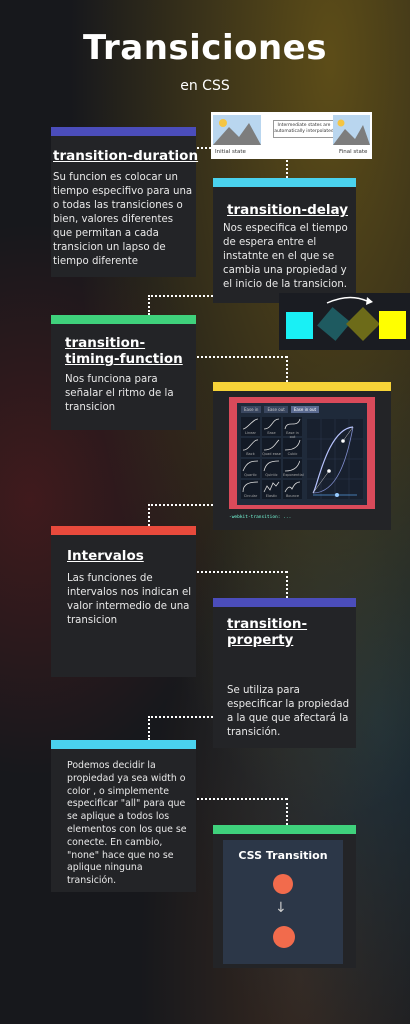 This screenshot has height=1024, width=410. Describe the element at coordinates (105, 556) in the screenshot. I see `card-title: Intervalos` at that location.